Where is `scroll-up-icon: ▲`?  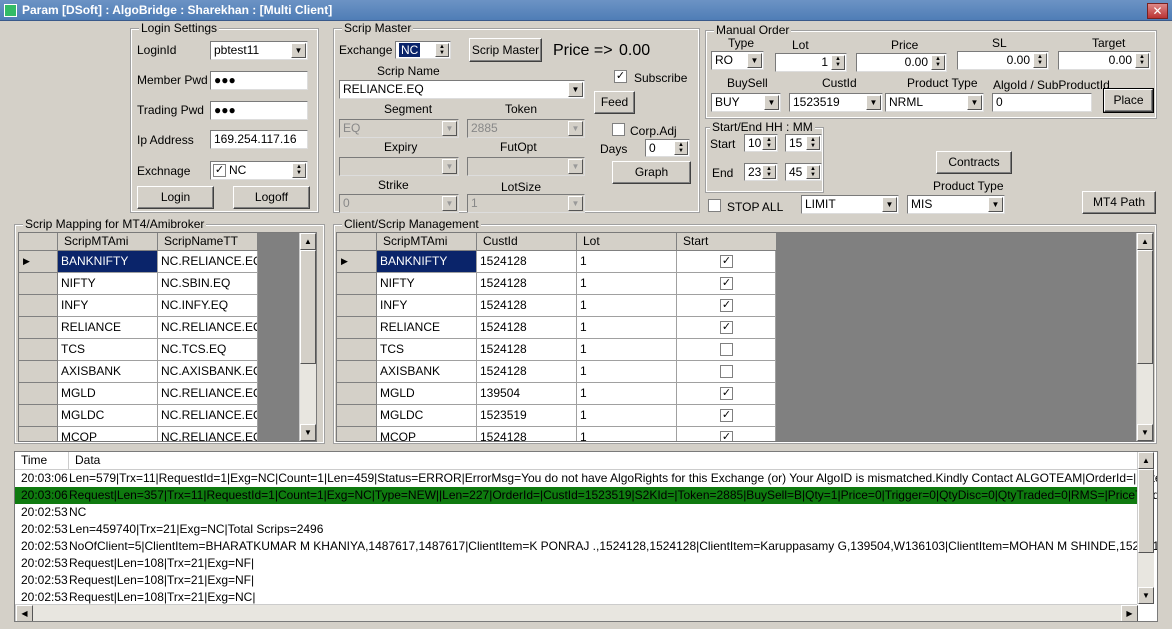
scroll-up-icon: ▲ is located at coordinates (1145, 241).